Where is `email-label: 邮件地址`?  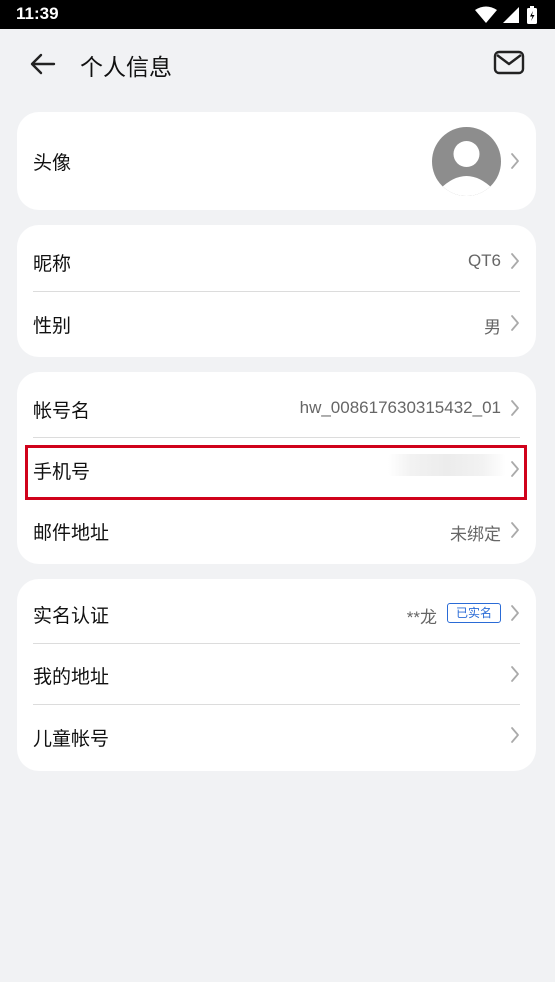
email-label: 邮件地址 is located at coordinates (71, 533).